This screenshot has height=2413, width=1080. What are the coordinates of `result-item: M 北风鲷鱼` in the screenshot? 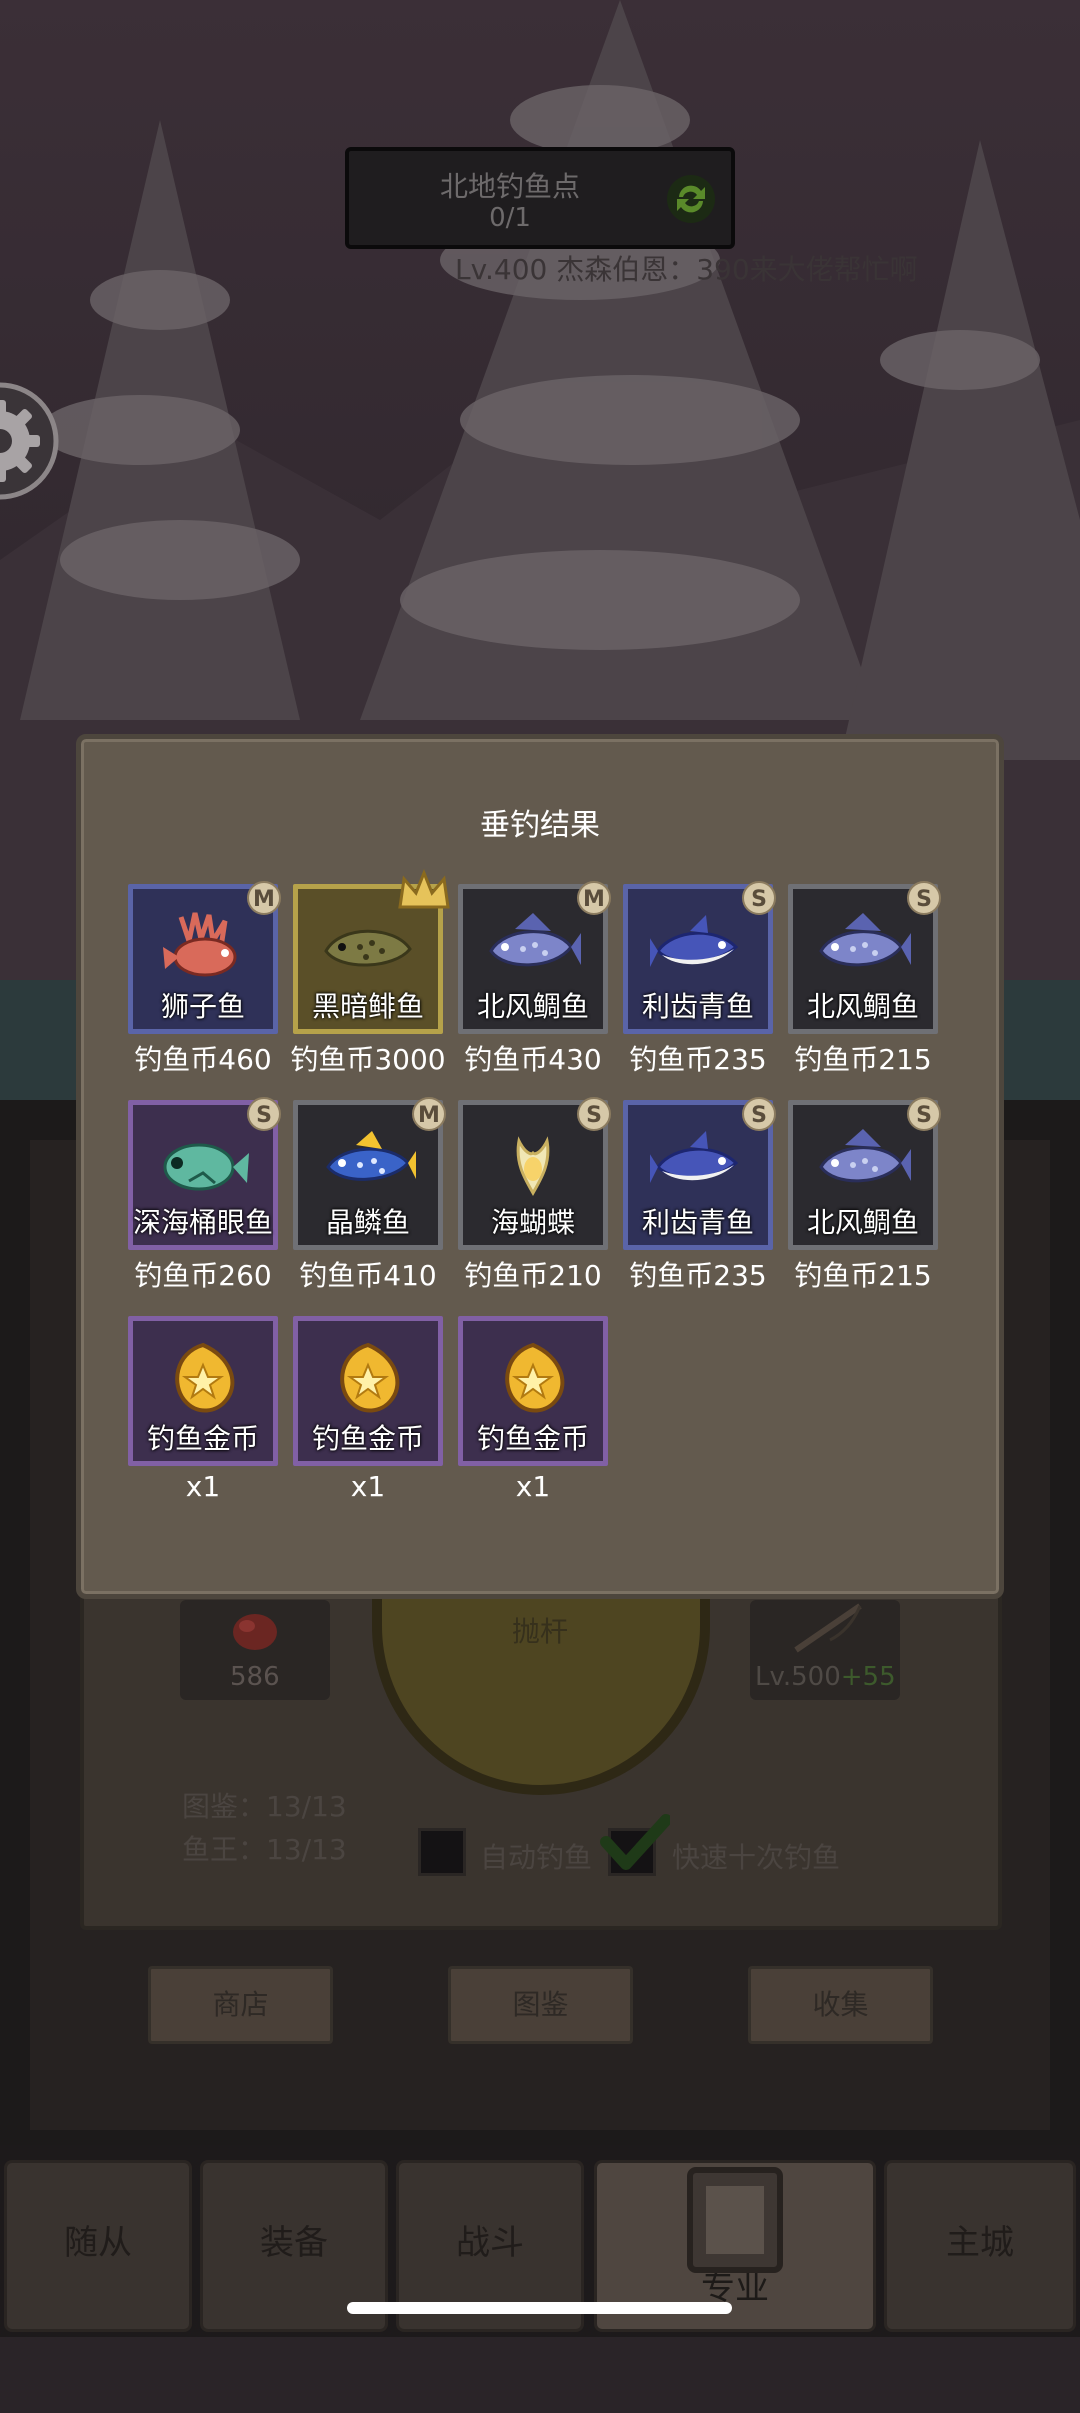 It's located at (534, 957).